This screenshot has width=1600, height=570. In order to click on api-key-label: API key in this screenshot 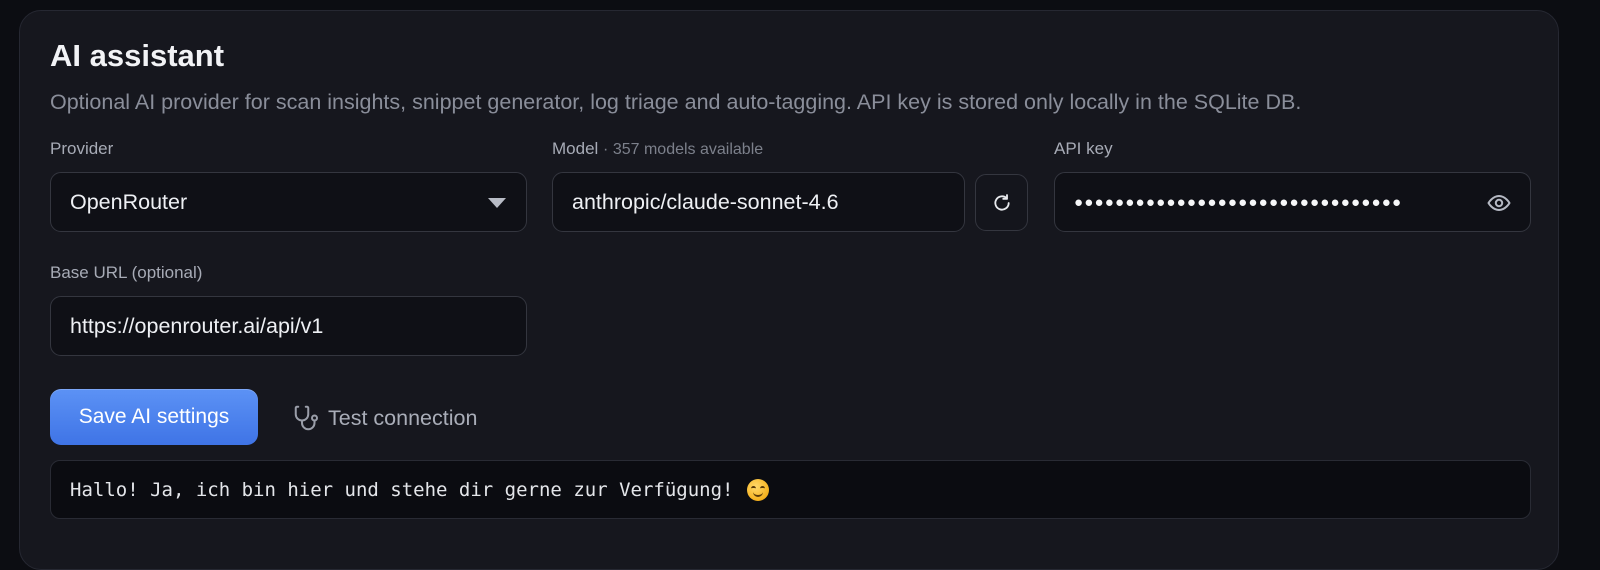, I will do `click(1083, 149)`.